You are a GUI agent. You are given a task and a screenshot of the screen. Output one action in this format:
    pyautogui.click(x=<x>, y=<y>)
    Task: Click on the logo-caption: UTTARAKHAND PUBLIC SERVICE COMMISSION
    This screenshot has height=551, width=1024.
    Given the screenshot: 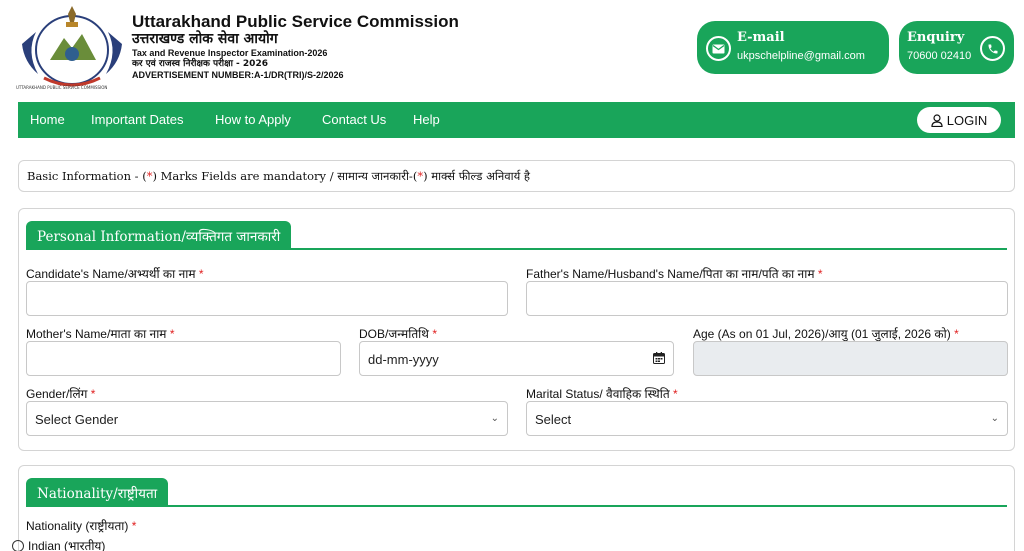 What is the action you would take?
    pyautogui.click(x=62, y=87)
    